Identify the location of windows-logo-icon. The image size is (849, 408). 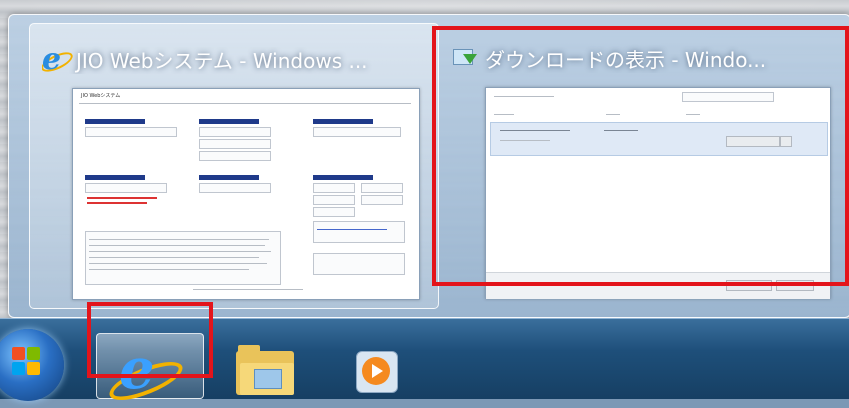
(27, 362).